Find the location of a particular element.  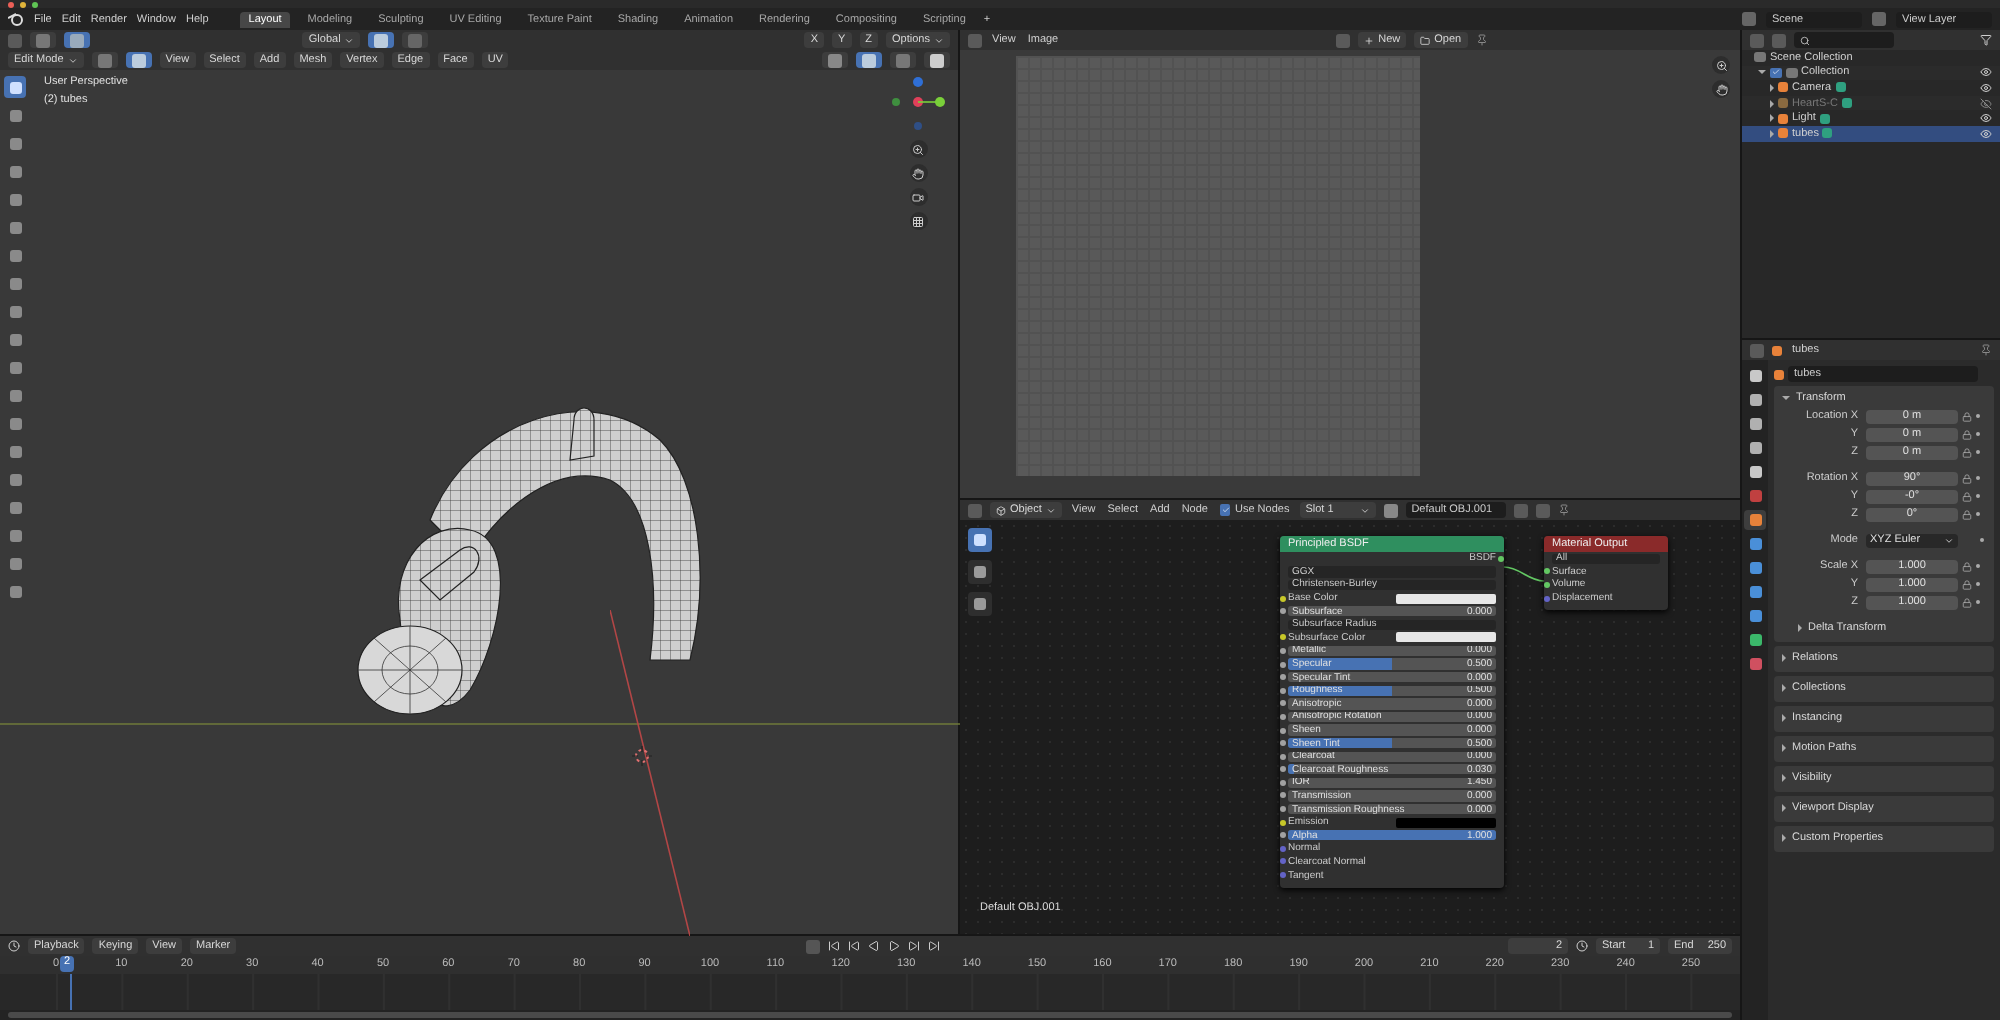

scrollbar is located at coordinates (870, 1015).